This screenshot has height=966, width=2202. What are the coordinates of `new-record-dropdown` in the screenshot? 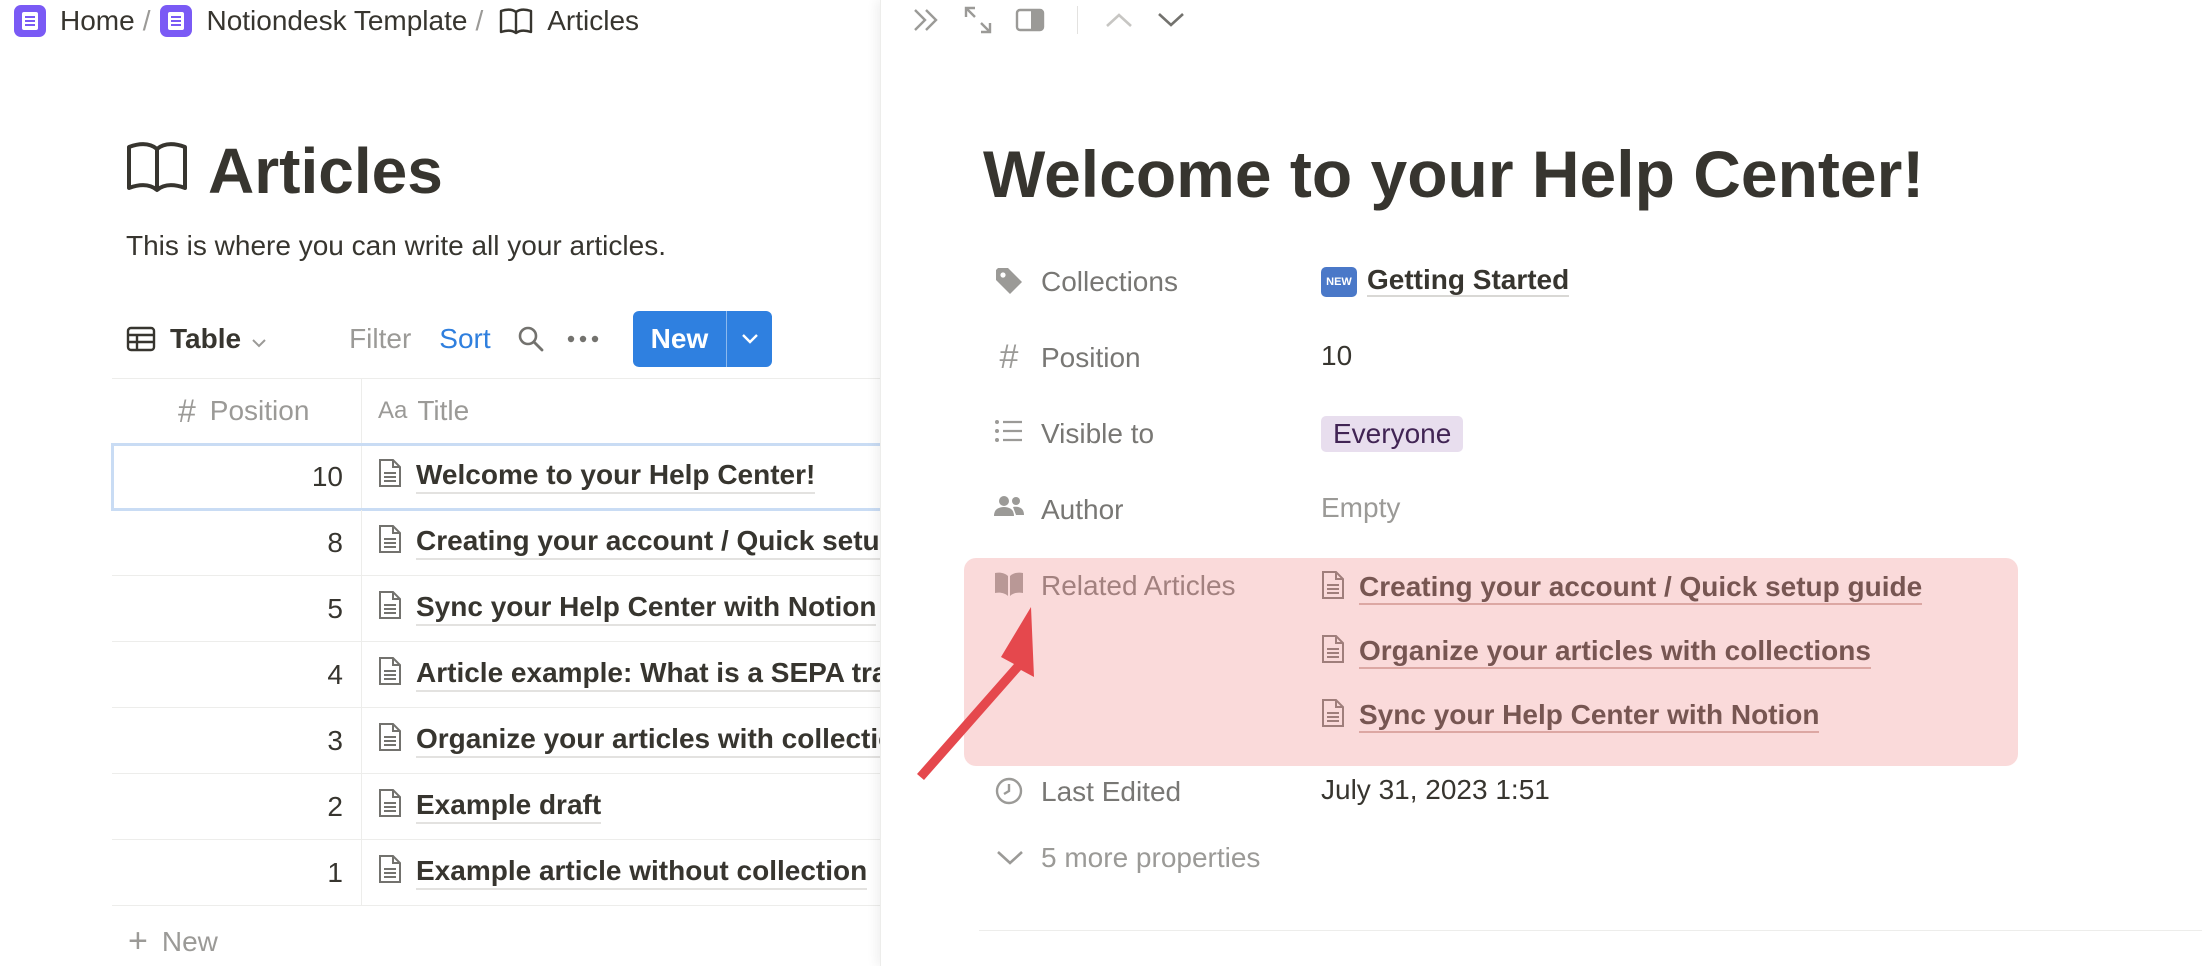 It's located at (749, 339).